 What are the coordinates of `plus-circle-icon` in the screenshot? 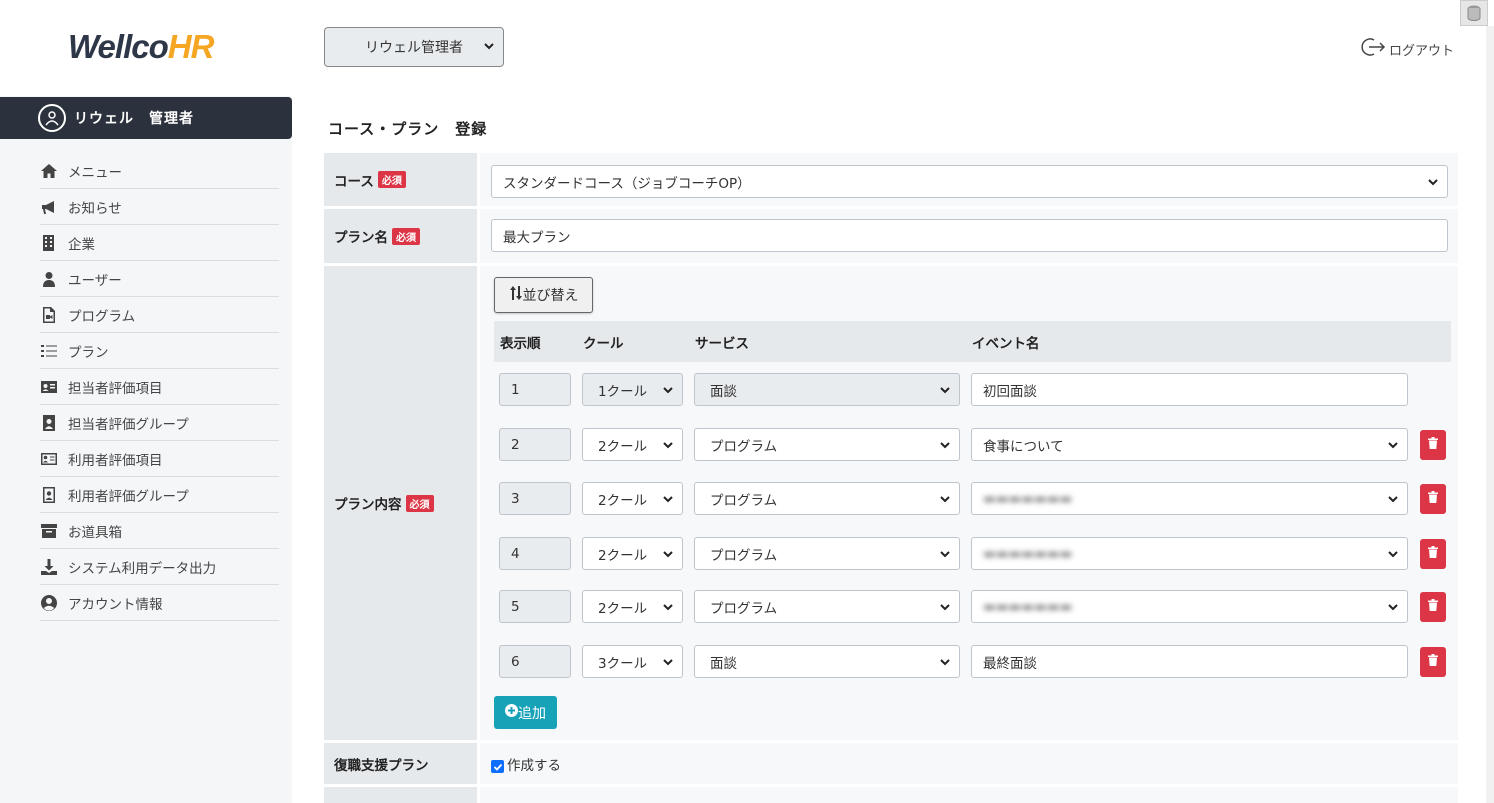 It's located at (511, 712).